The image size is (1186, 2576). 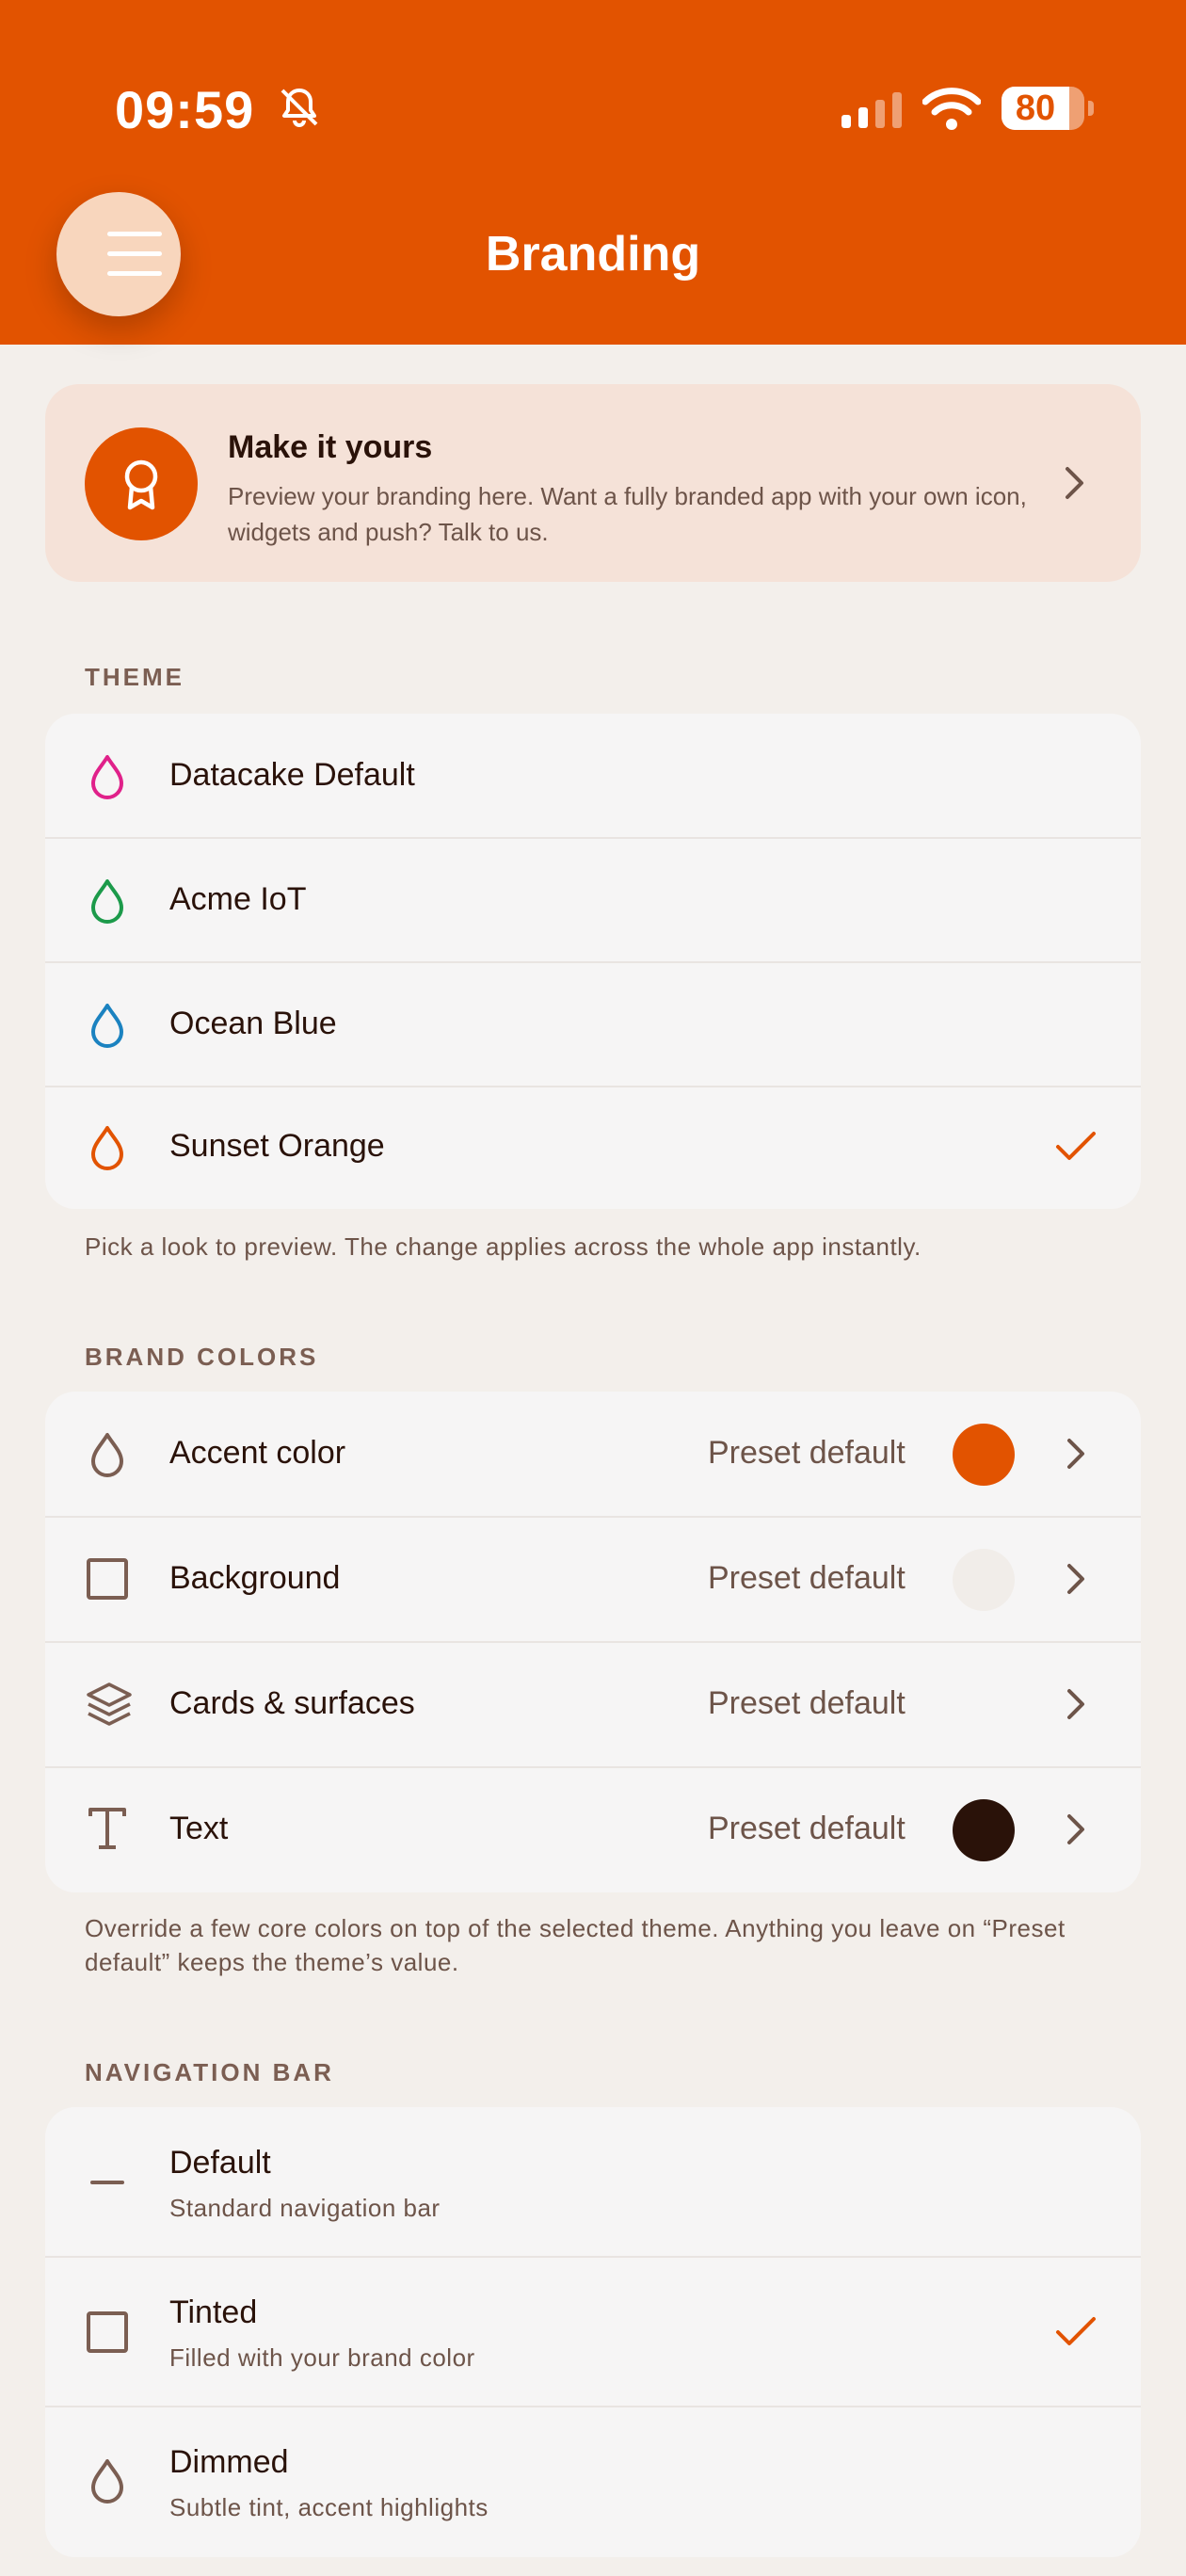 What do you see at coordinates (292, 775) in the screenshot?
I see `theme-option-label: Datacake Default` at bounding box center [292, 775].